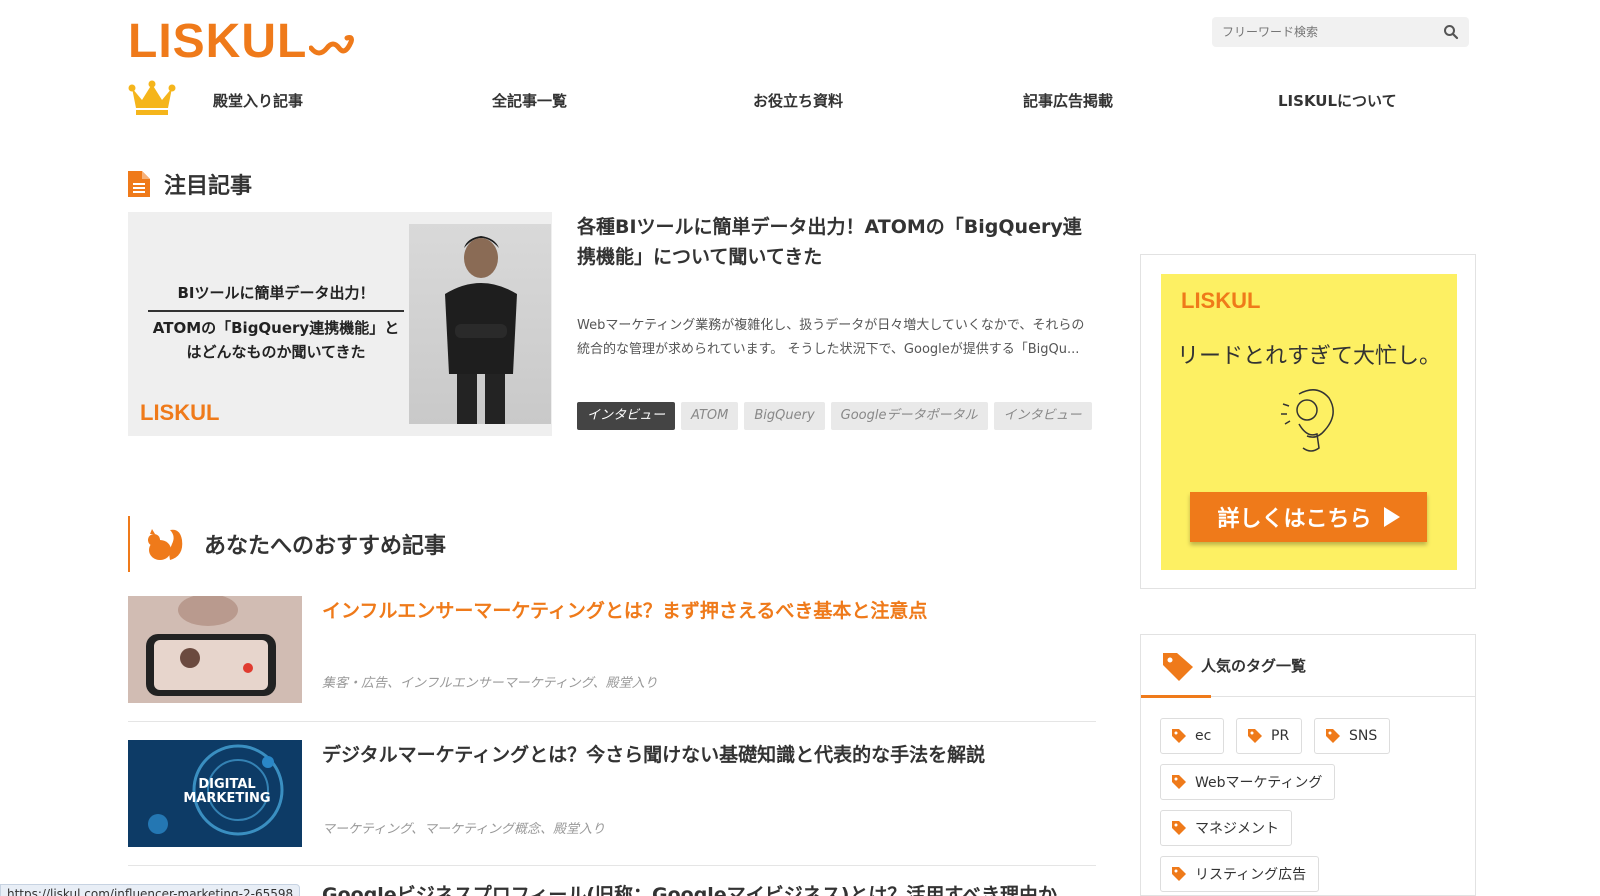 The width and height of the screenshot is (1600, 896). Describe the element at coordinates (1251, 875) in the screenshot. I see `popular-tag-label: リスティング広告` at that location.